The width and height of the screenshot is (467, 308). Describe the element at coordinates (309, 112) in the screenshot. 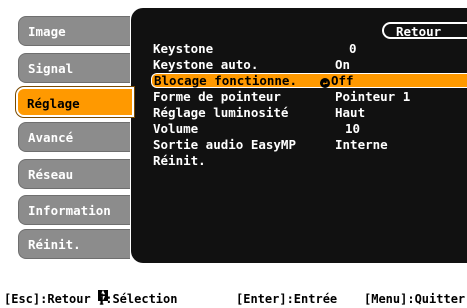

I see `menu-item-reglage-luminosite: Réglage luminosité Haut` at that location.